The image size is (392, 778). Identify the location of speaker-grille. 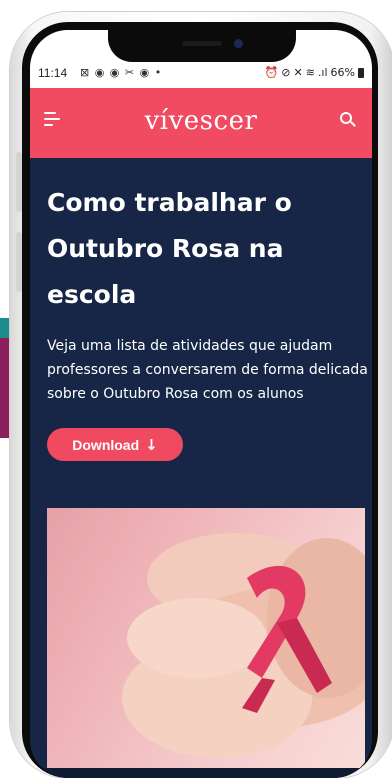
(202, 43).